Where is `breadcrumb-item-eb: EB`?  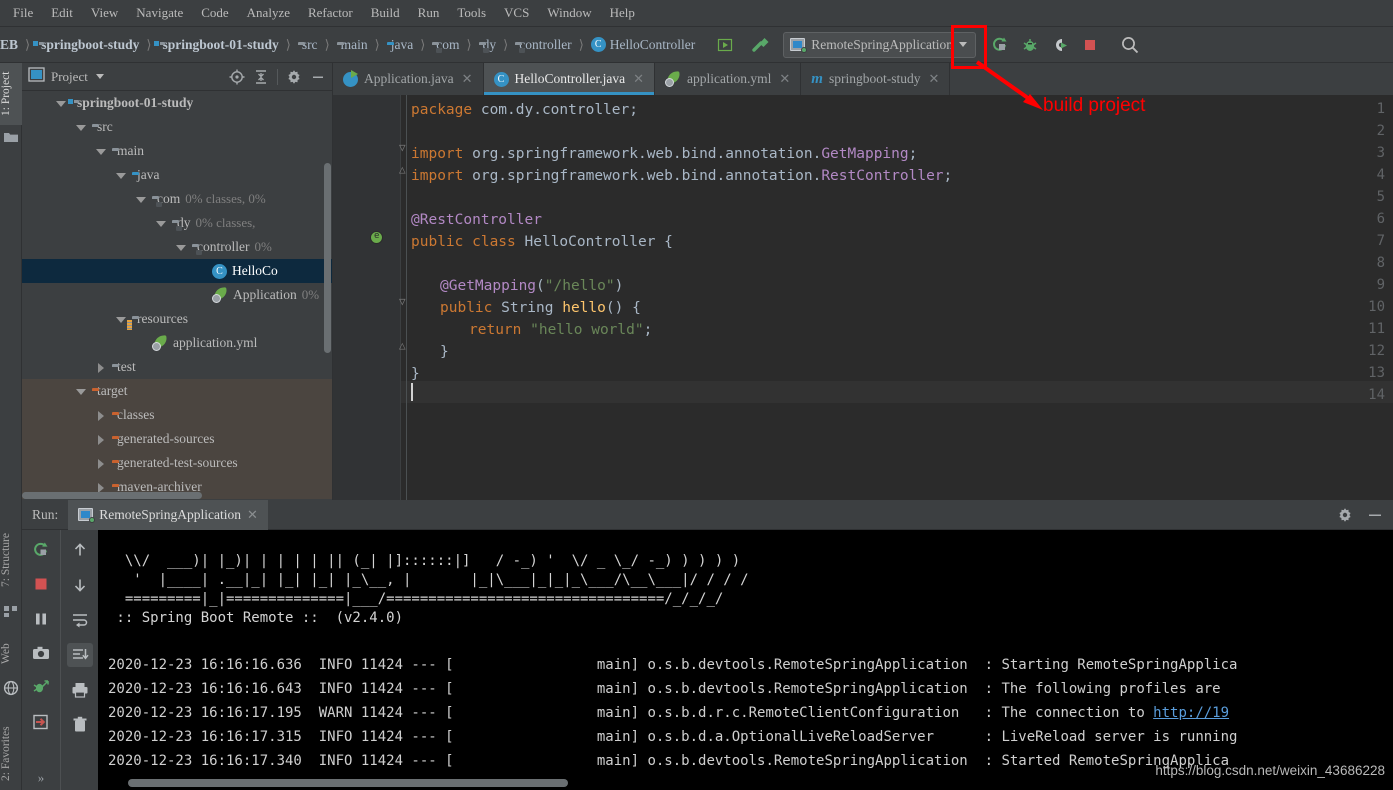 breadcrumb-item-eb: EB is located at coordinates (9, 45).